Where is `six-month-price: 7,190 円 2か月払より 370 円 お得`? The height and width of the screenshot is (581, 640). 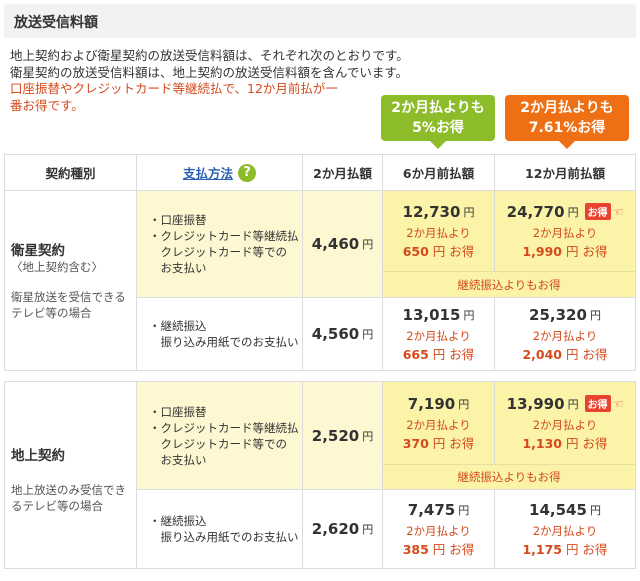
six-month-price: 7,190 円 2か月払より 370 円 お得 is located at coordinates (439, 423).